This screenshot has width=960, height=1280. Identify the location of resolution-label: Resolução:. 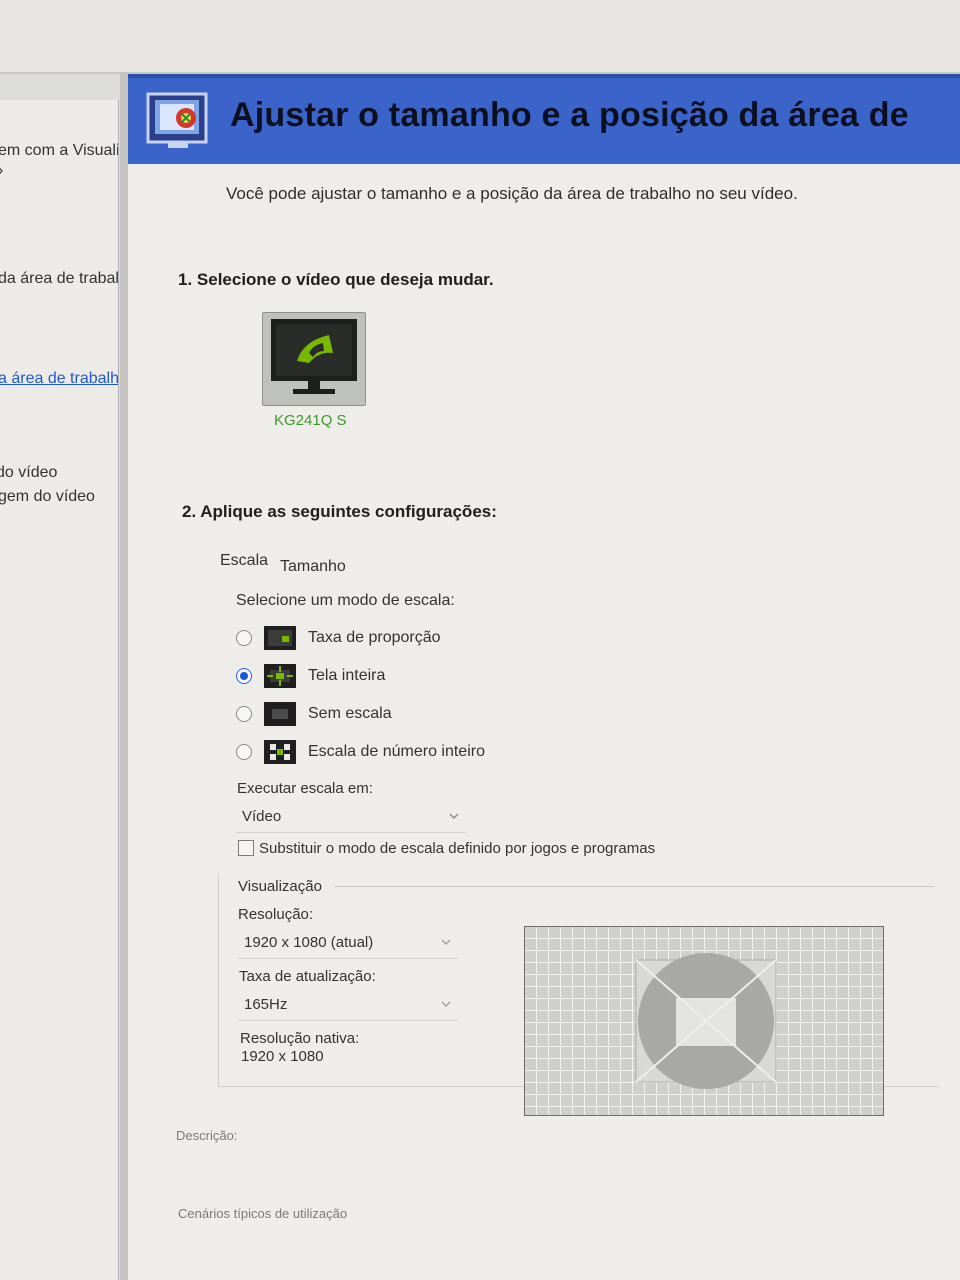
(276, 914).